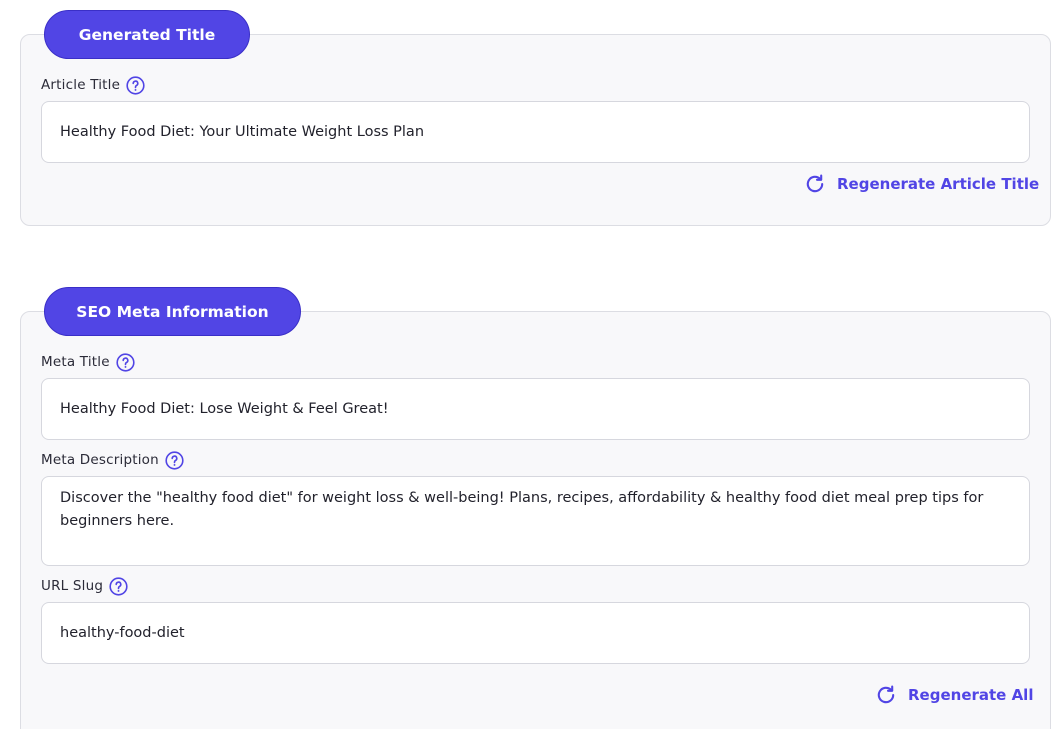  What do you see at coordinates (72, 586) in the screenshot?
I see `url-slug-label: URL Slug` at bounding box center [72, 586].